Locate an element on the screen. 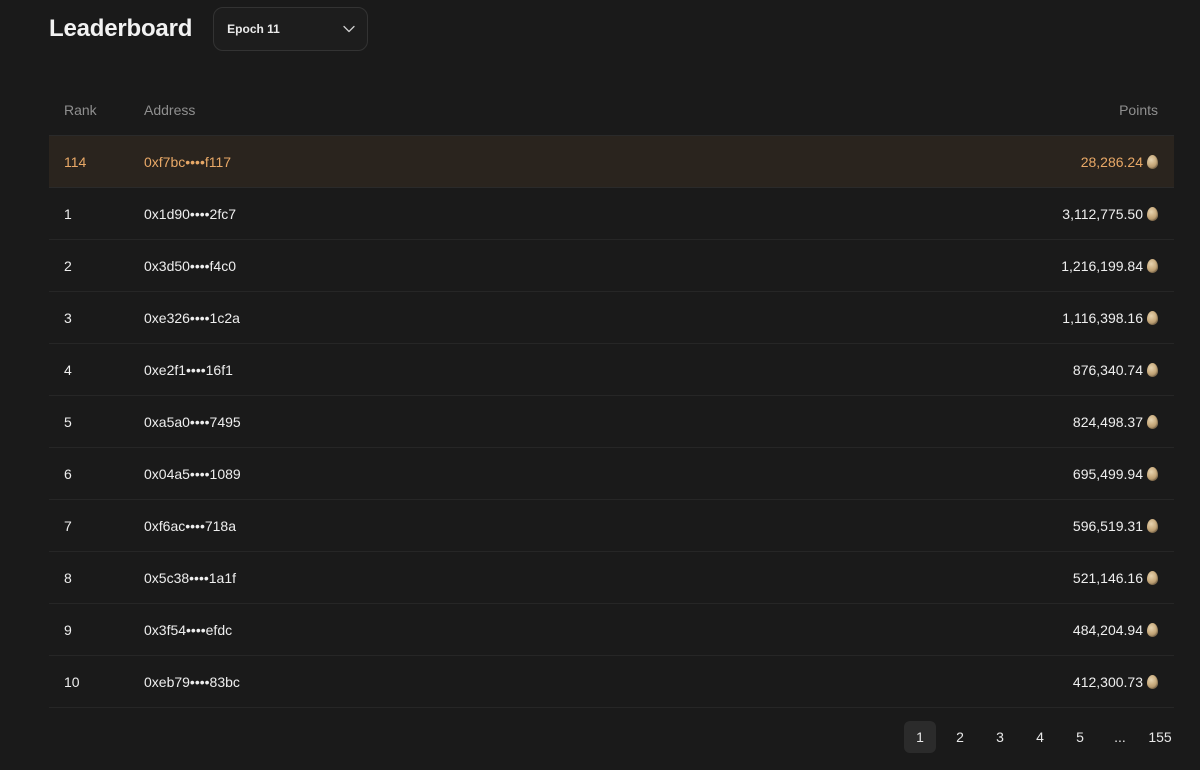 The width and height of the screenshot is (1200, 770). table-row: 8 0x5c38••••1a1f 521,146.16 is located at coordinates (611, 578).